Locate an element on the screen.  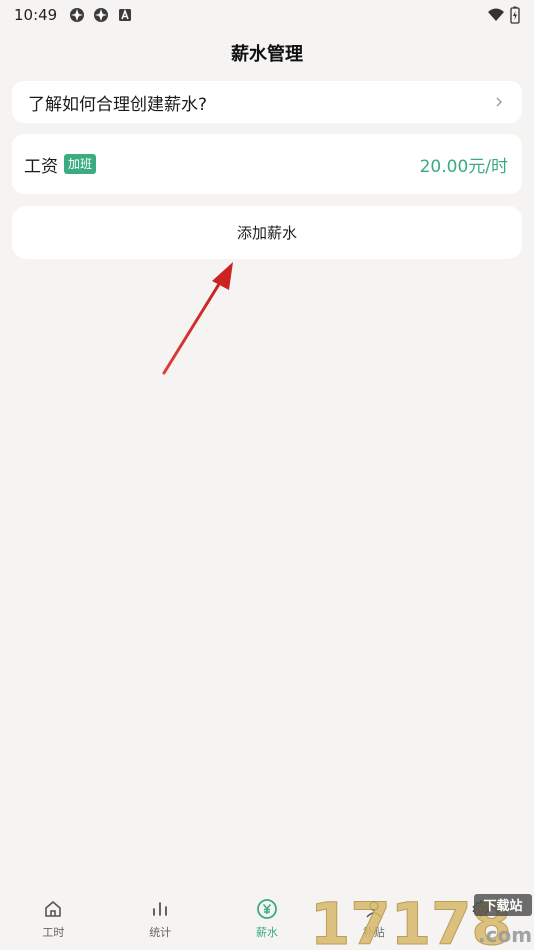
bottom-nav: 工时 统计 薪水 补贴 is located at coordinates (267, 919).